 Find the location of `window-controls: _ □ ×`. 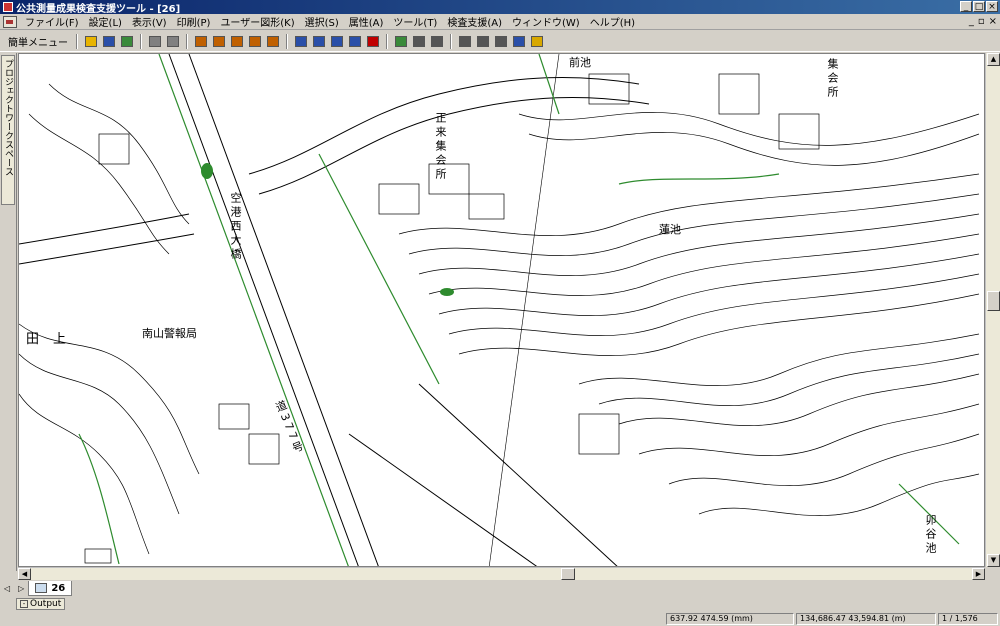

window-controls: _ □ × is located at coordinates (979, 6).